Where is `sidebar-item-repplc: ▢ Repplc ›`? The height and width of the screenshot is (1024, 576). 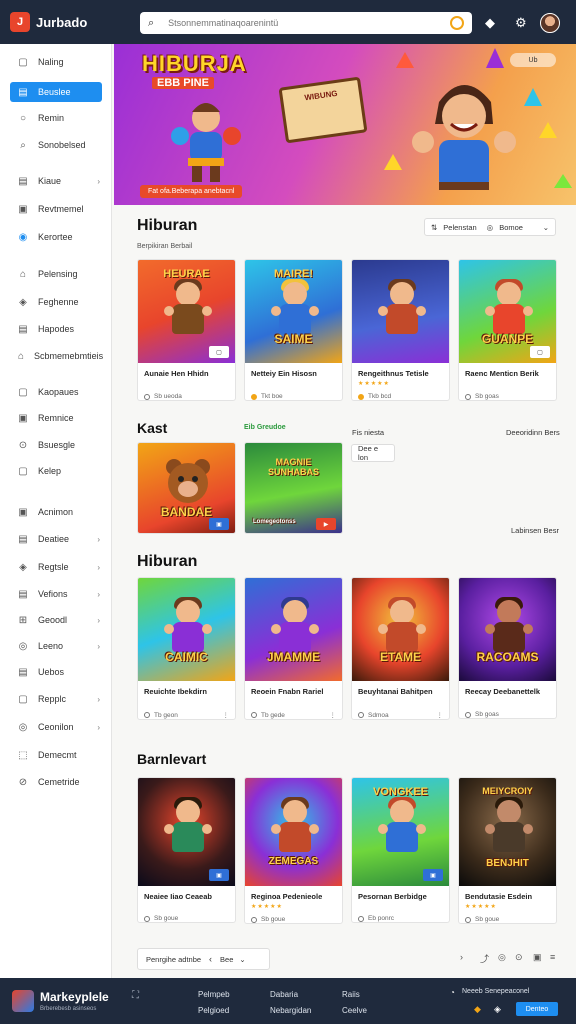
sidebar-item-repplc: ▢ Repplc › is located at coordinates (56, 699).